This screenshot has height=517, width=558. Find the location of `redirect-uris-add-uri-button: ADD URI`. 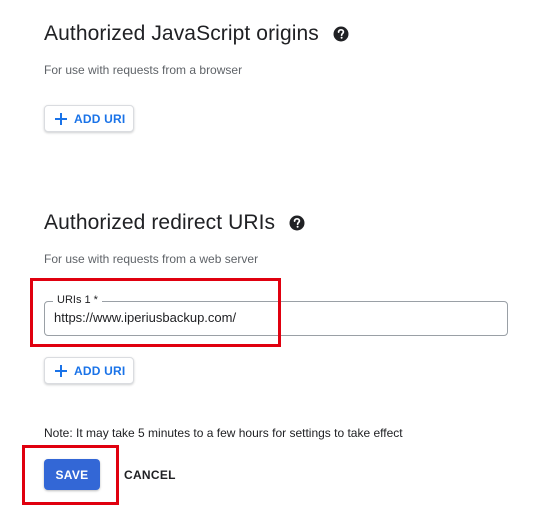

redirect-uris-add-uri-button: ADD URI is located at coordinates (89, 370).